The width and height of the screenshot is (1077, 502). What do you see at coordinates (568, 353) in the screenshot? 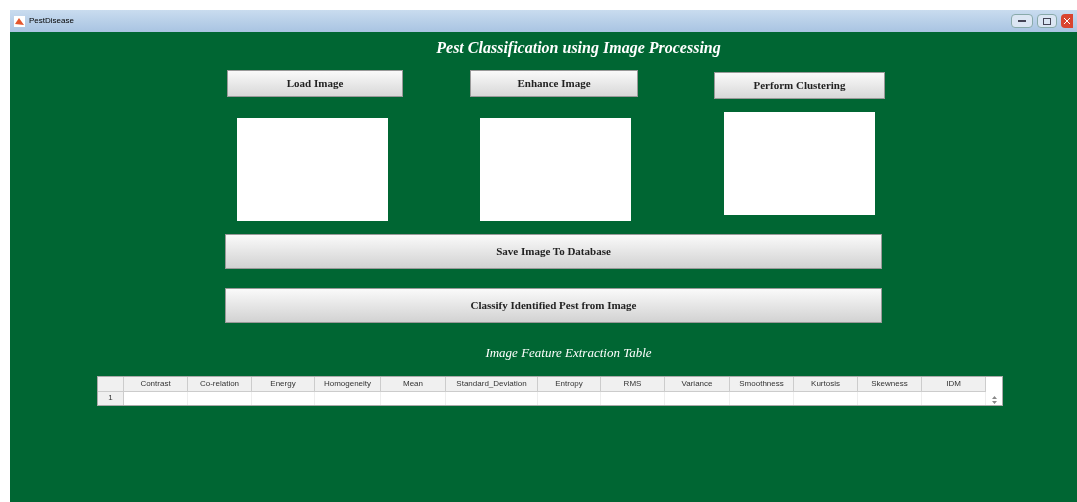
I see `table-title: Image Feature Extraction Table` at bounding box center [568, 353].